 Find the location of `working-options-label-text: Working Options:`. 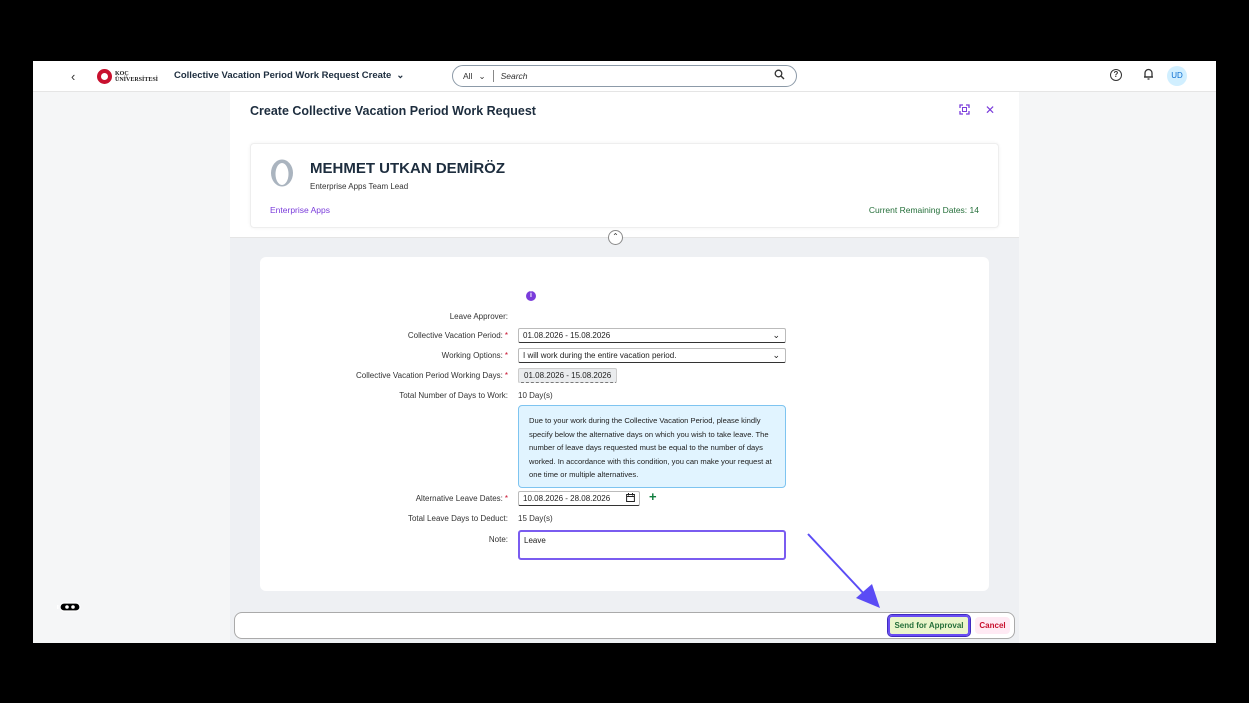

working-options-label-text: Working Options: is located at coordinates (472, 355).